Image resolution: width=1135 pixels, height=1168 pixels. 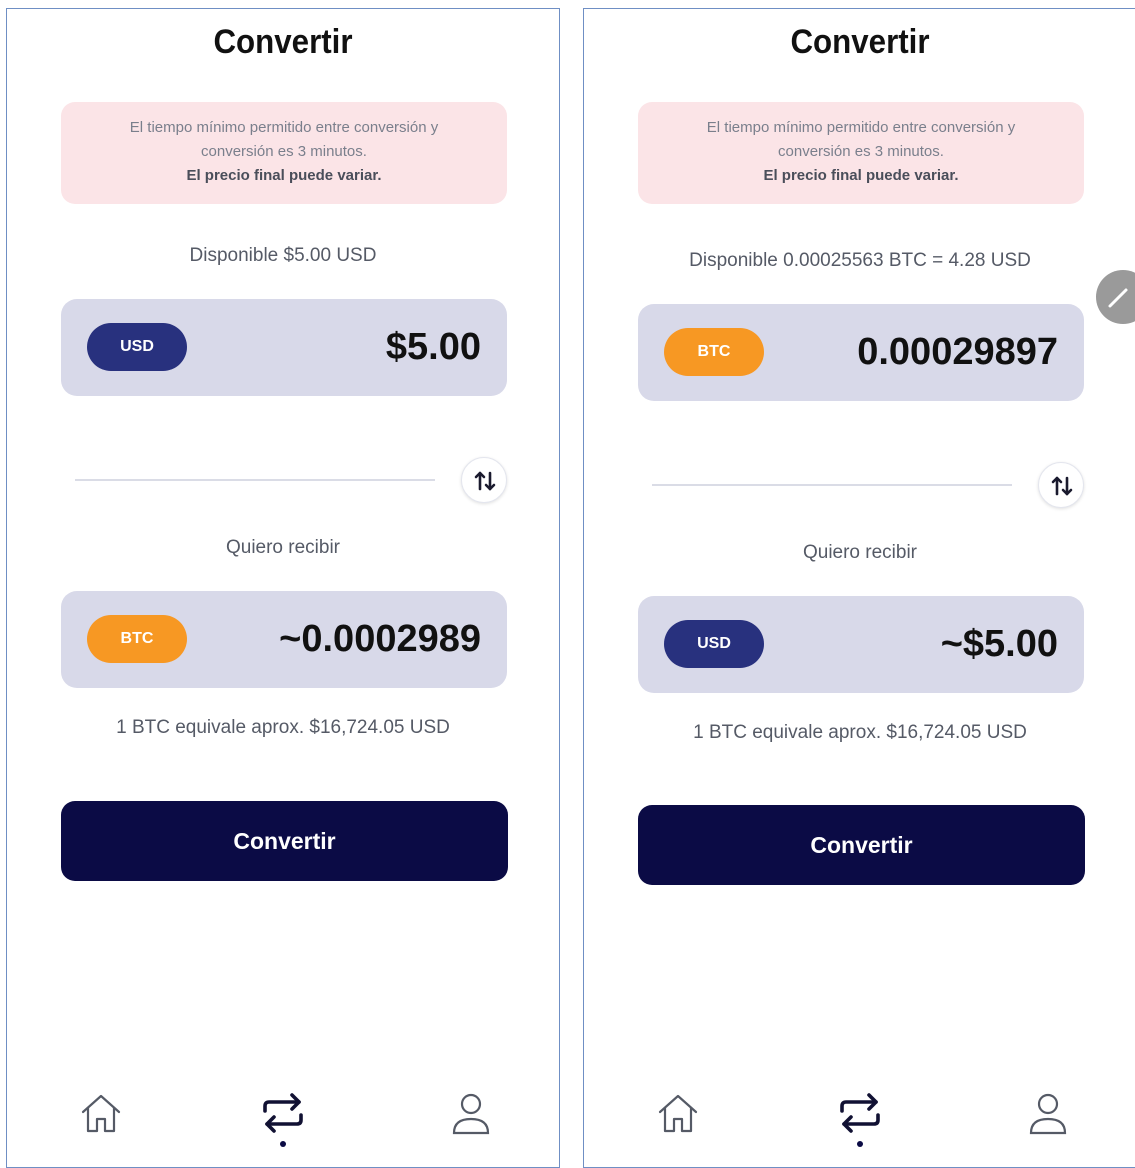 I want to click on to-currency-chip: BTC, so click(x=137, y=639).